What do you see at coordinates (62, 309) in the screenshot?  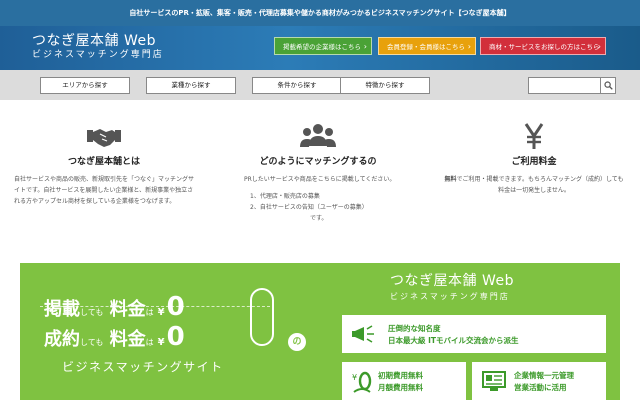 I see `banner-listing-word: 掲載` at bounding box center [62, 309].